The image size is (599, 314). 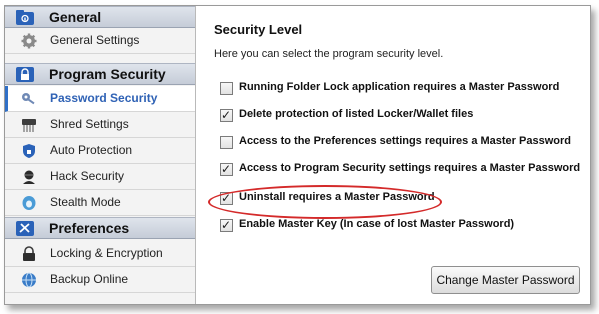 What do you see at coordinates (89, 279) in the screenshot?
I see `sidebar-item-label: Backup Online` at bounding box center [89, 279].